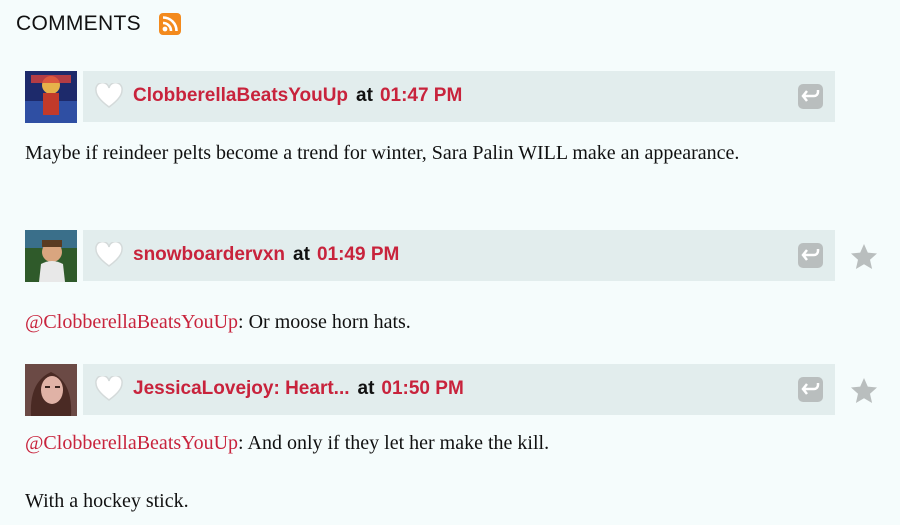 This screenshot has width=900, height=525. I want to click on comment-author-link: ClobberellaBeatsYouUp, so click(240, 95).